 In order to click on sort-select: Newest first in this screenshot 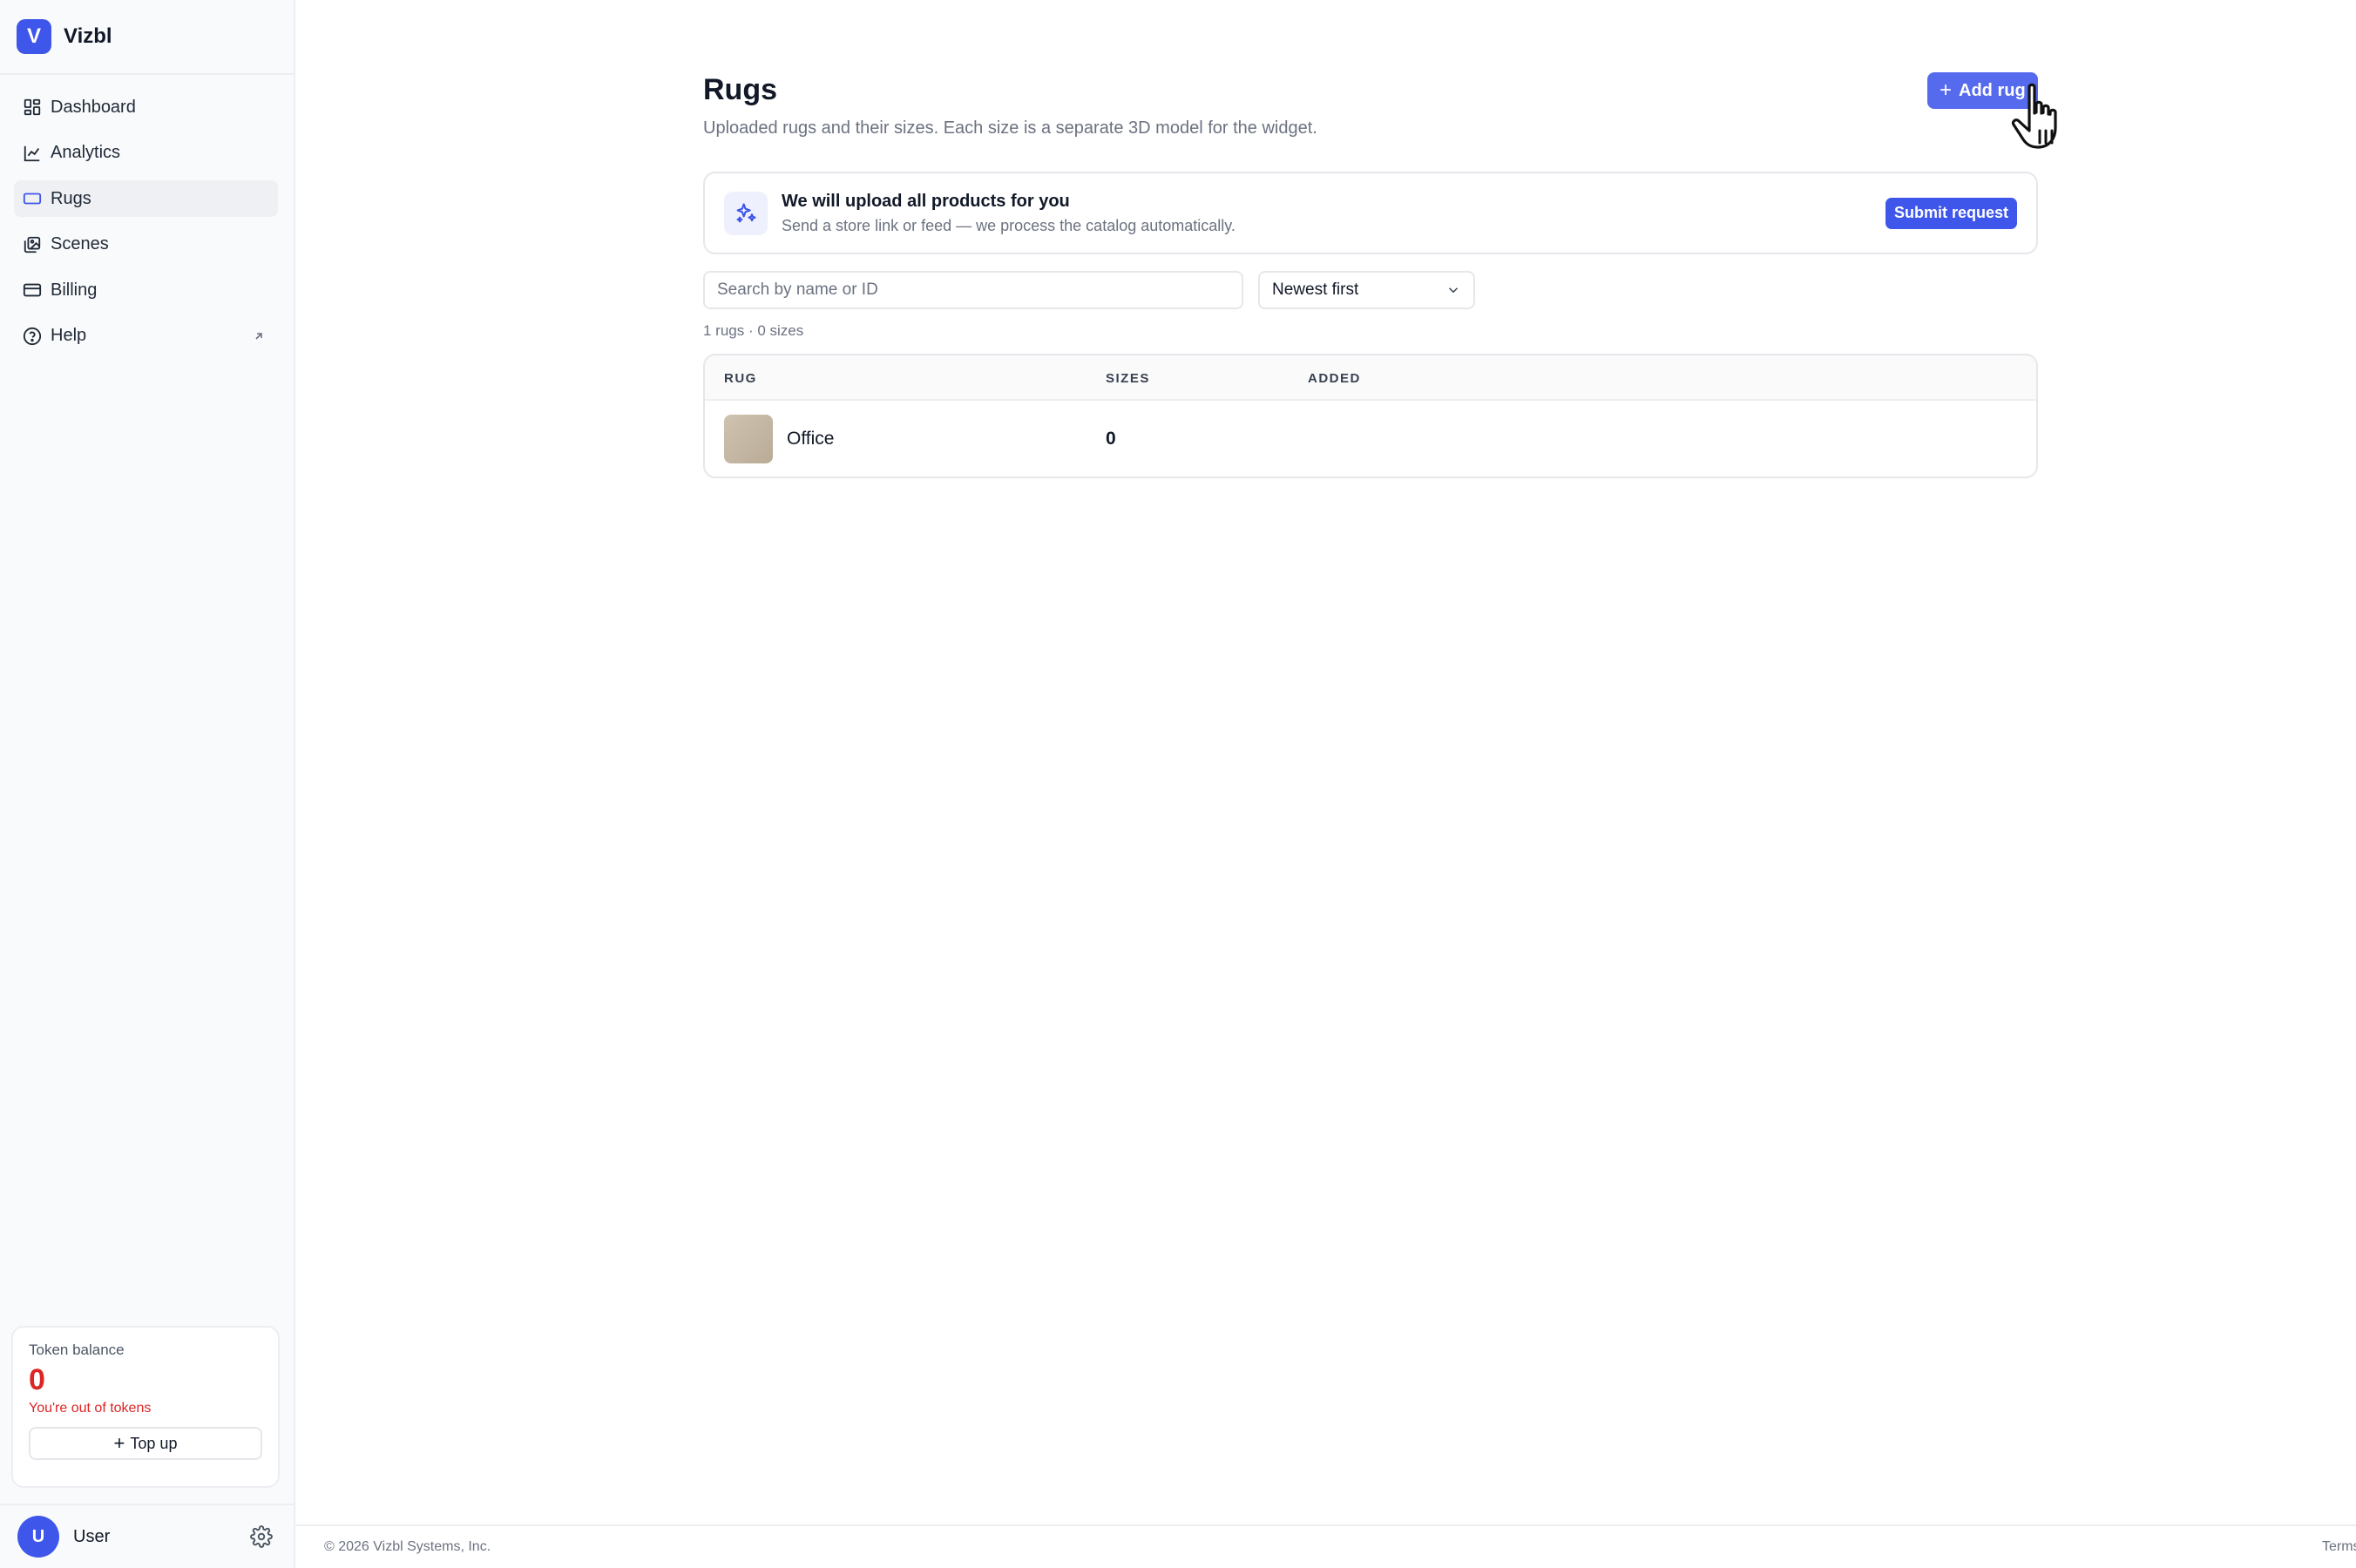, I will do `click(1366, 290)`.